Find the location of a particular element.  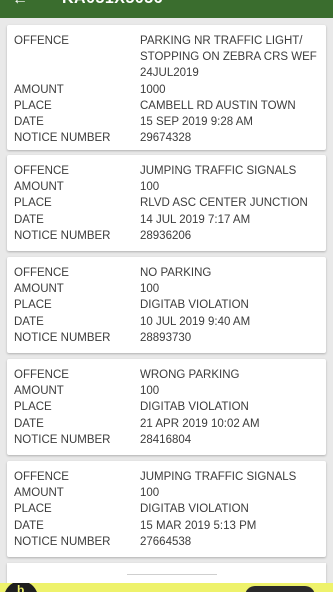

date-row: DATE 10 JUL 2019 9:40 AM is located at coordinates (166, 322).